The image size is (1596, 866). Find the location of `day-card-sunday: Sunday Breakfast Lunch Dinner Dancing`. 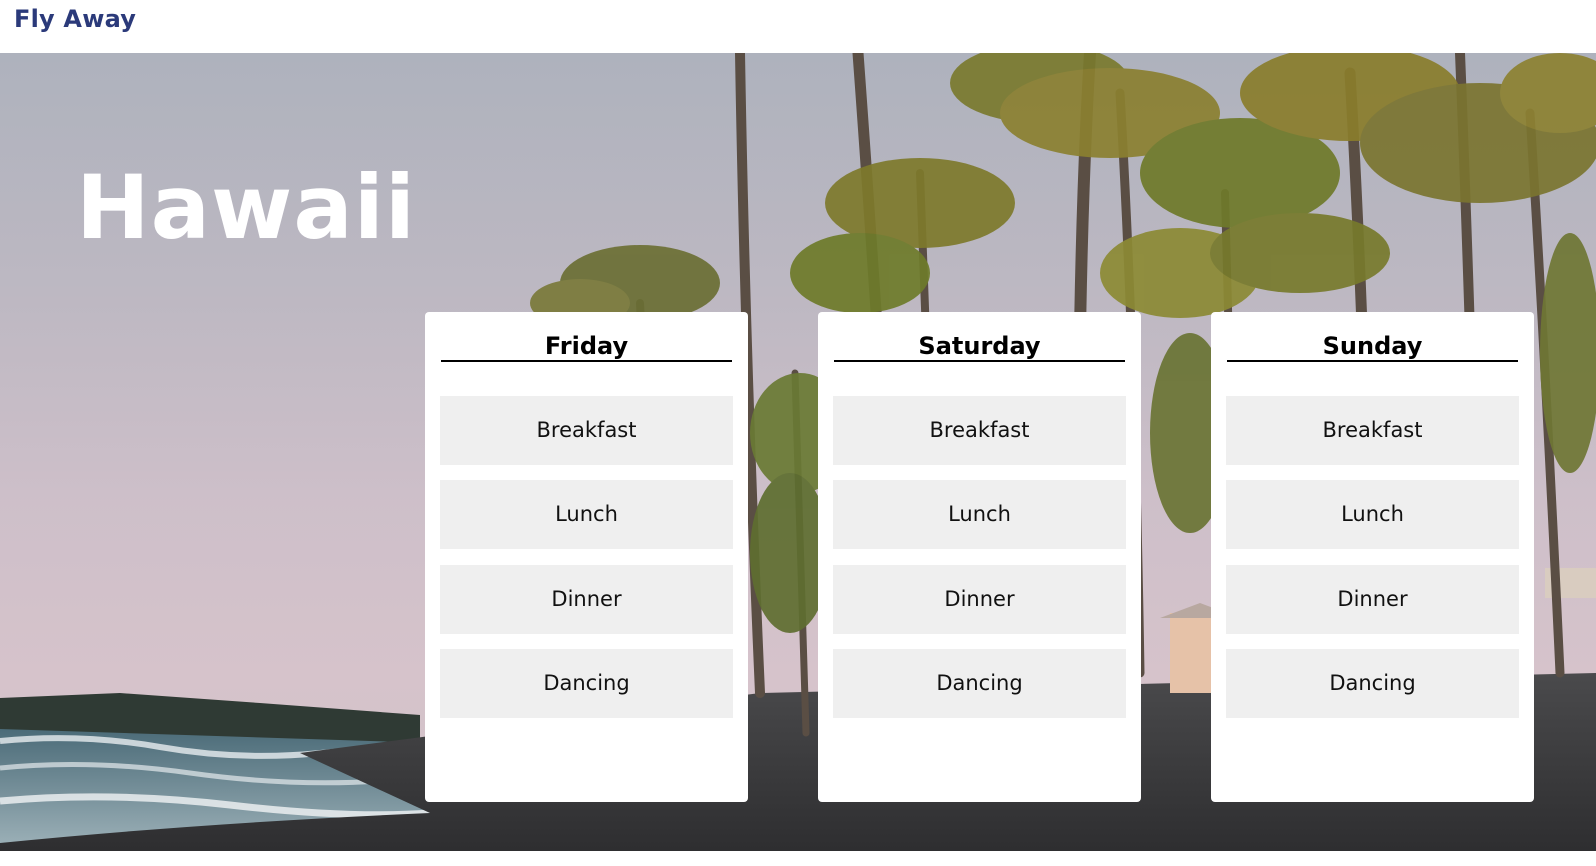

day-card-sunday: Sunday Breakfast Lunch Dinner Dancing is located at coordinates (1372, 557).